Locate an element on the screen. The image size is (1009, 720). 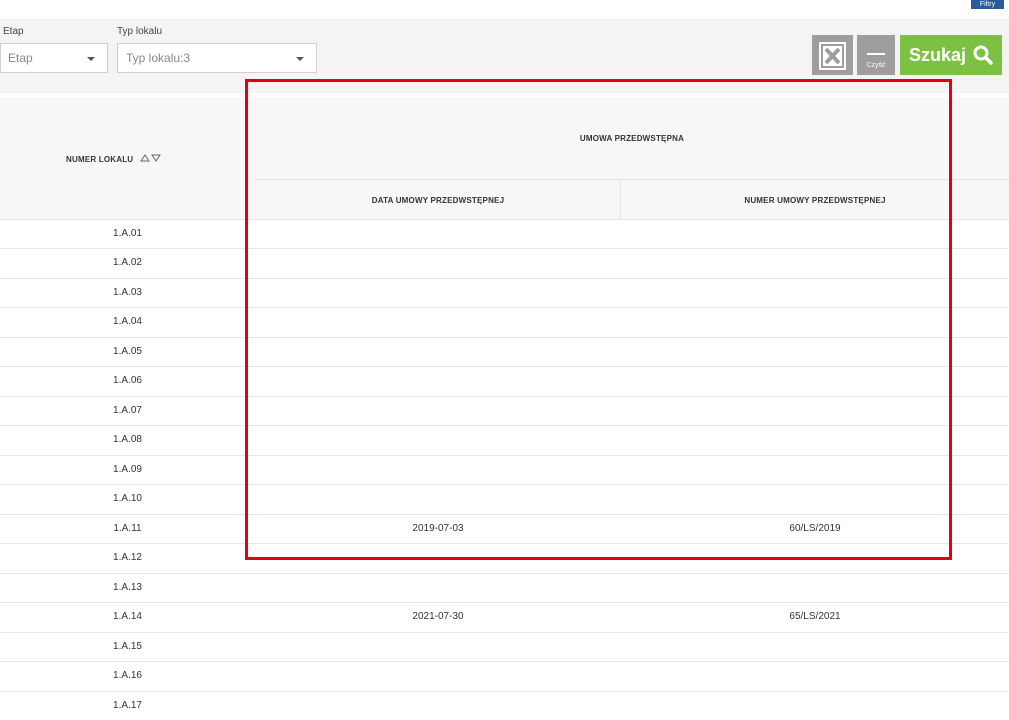
cell-numer-umowy: 65/LS/2021 is located at coordinates (815, 616).